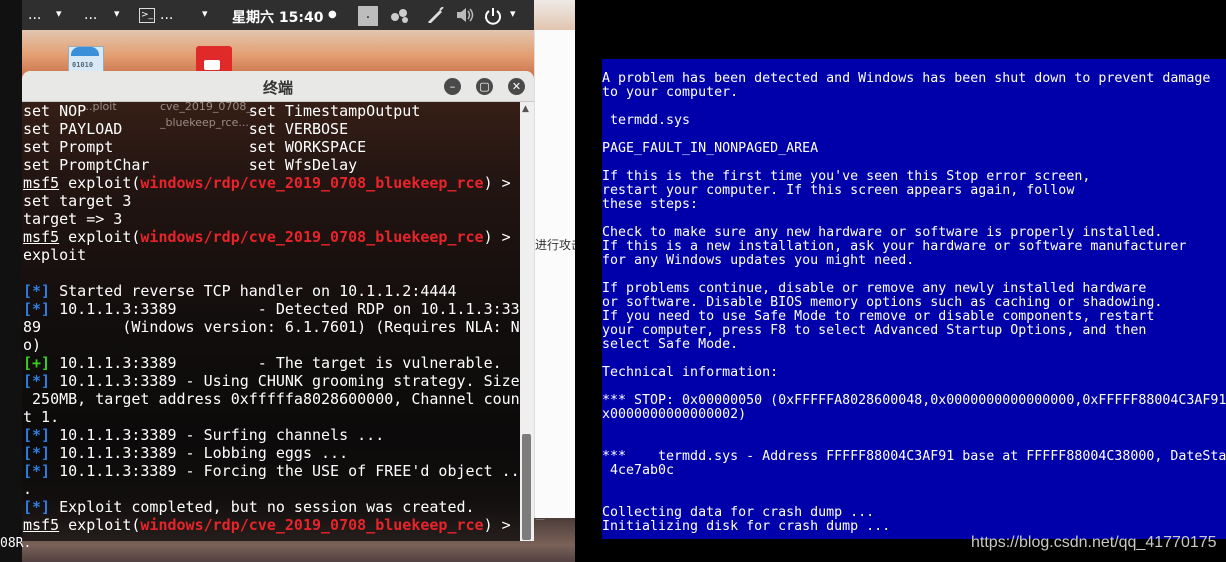 Image resolution: width=1226 pixels, height=562 pixels. I want to click on line-text: exploit, so click(55, 255).